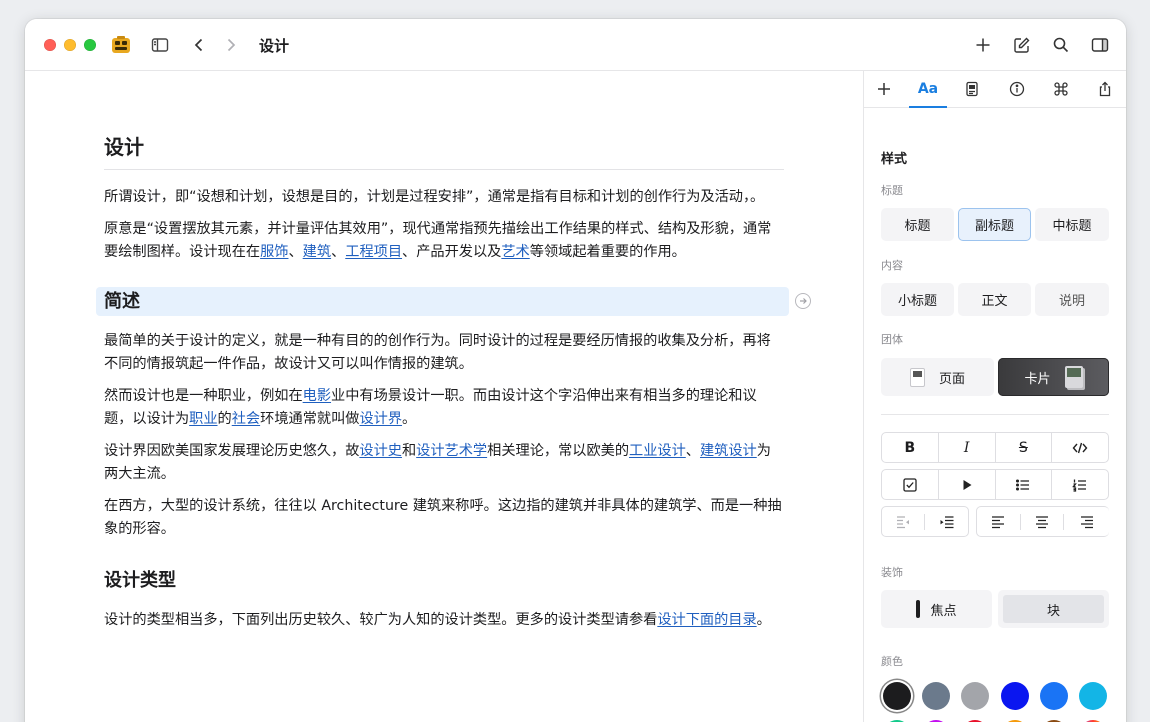 Image resolution: width=1150 pixels, height=722 pixels. Describe the element at coordinates (917, 299) in the screenshot. I see `content-option-subheading: 小标题` at that location.